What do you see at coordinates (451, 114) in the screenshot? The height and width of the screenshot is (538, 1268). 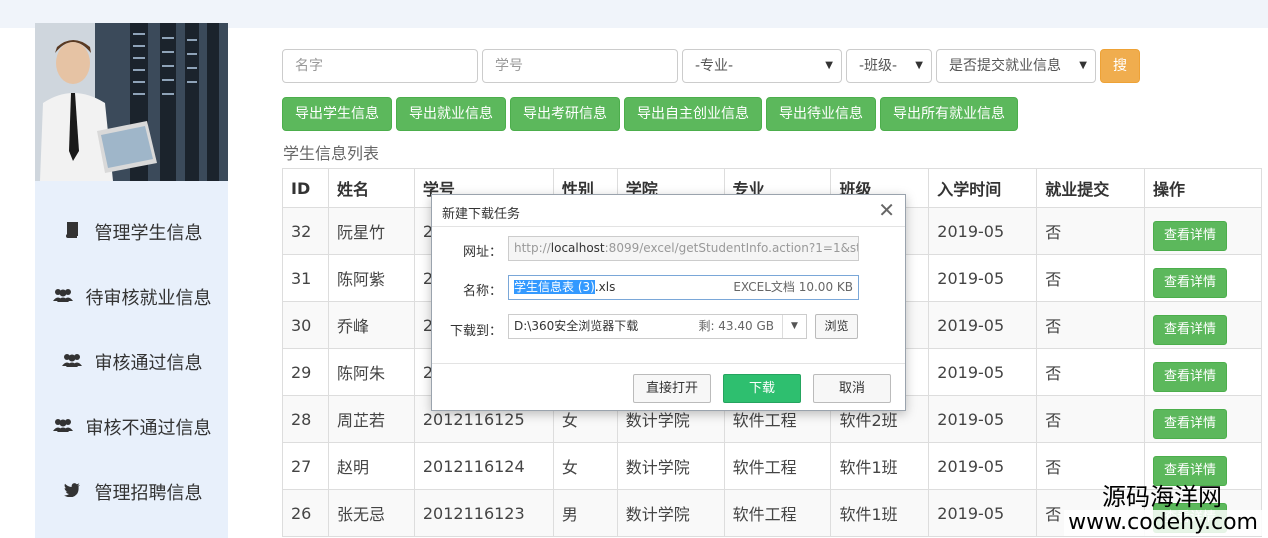 I see `export-employment-button: 导出就业信息` at bounding box center [451, 114].